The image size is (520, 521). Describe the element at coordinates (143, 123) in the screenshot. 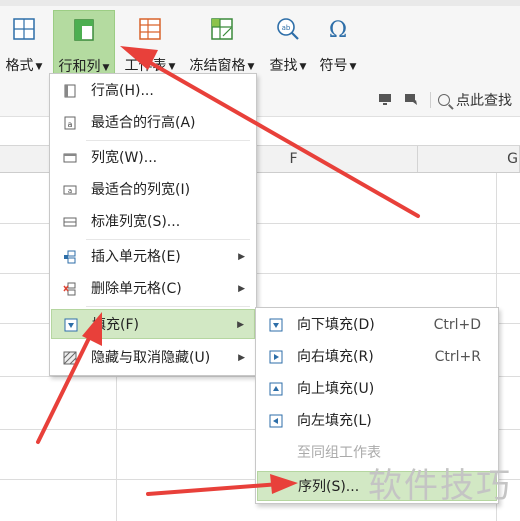

I see `menu-item-label: 最适合的行高(A)` at that location.